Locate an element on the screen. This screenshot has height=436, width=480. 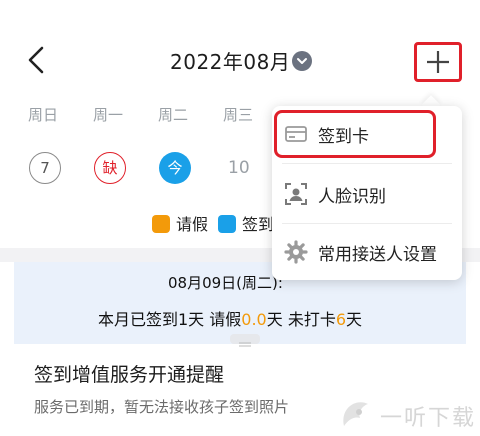
stats-suffix: 天 is located at coordinates (354, 319).